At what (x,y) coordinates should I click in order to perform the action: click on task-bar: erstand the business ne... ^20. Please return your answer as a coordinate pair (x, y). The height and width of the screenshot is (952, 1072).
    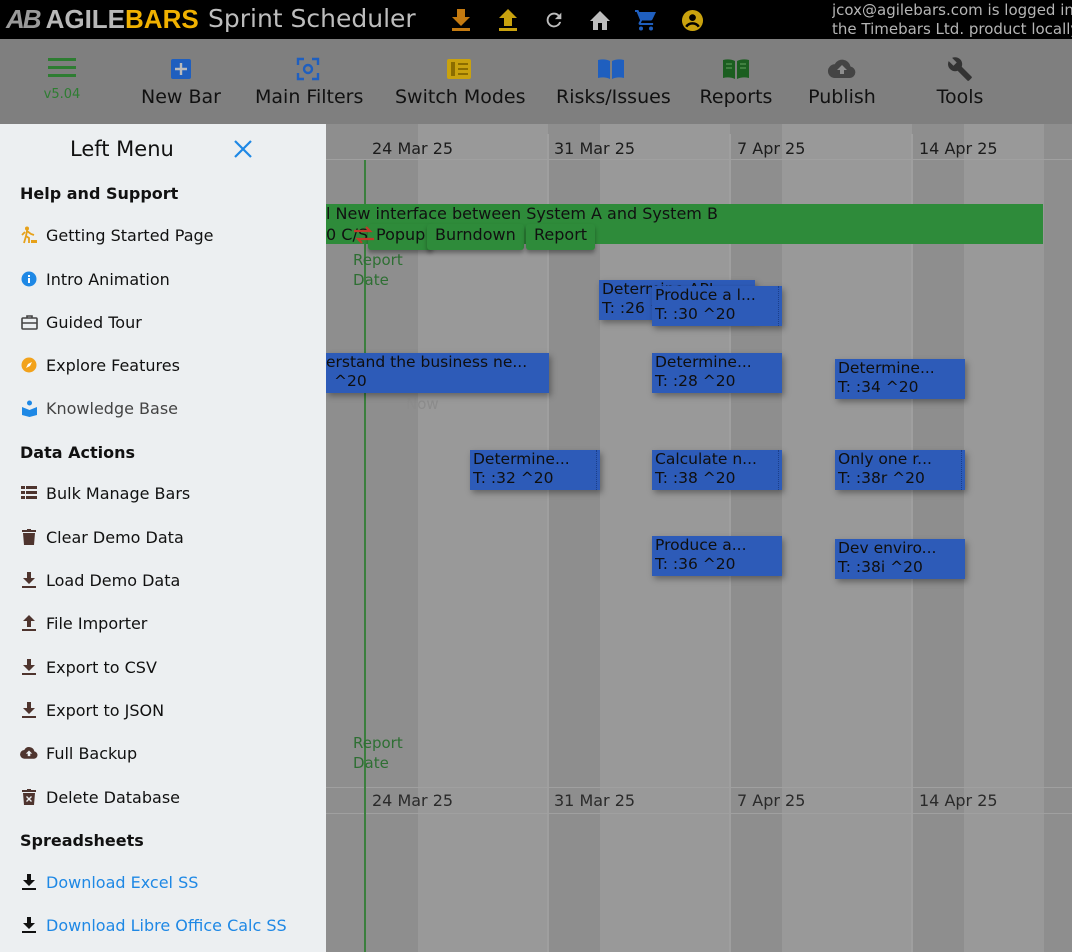
    Looking at the image, I should click on (437, 373).